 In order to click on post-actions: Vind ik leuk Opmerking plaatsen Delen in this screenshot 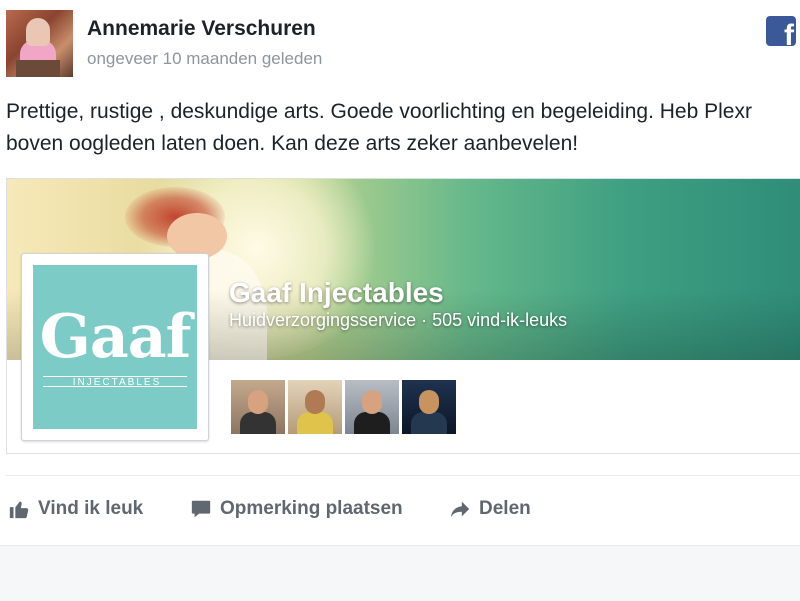, I will do `click(401, 509)`.